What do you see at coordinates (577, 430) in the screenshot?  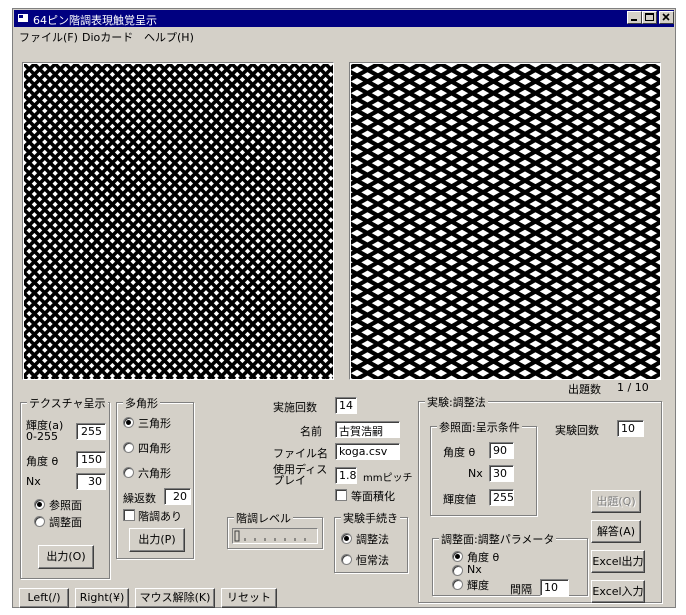 I see `runs-label: 実験回数` at bounding box center [577, 430].